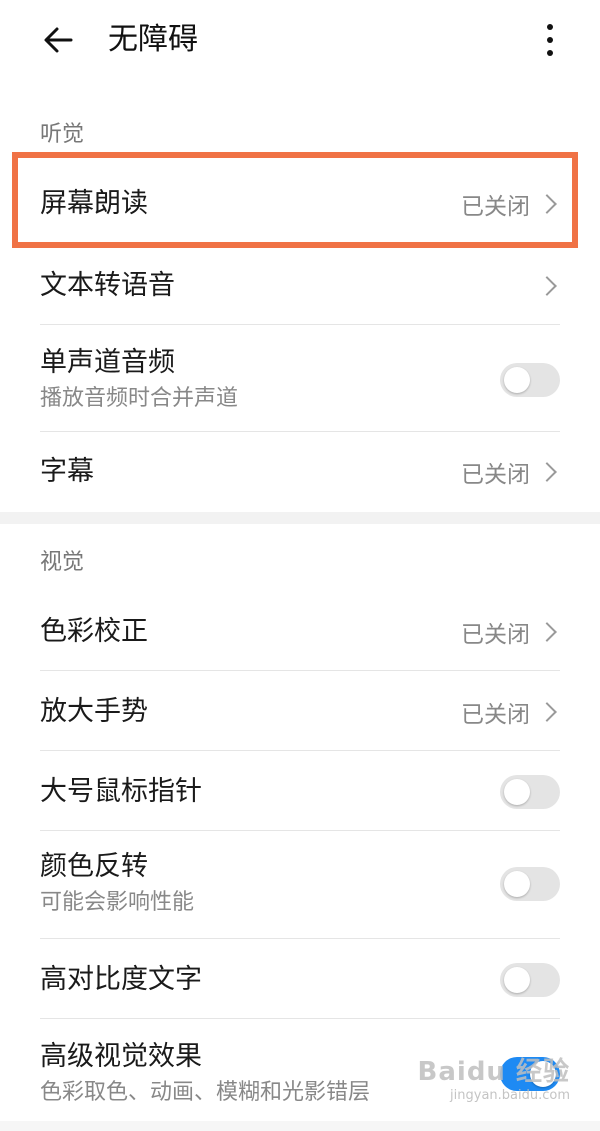 The width and height of the screenshot is (600, 1131). I want to click on setting-row-color-correction: 色彩校正 已关闭, so click(300, 632).